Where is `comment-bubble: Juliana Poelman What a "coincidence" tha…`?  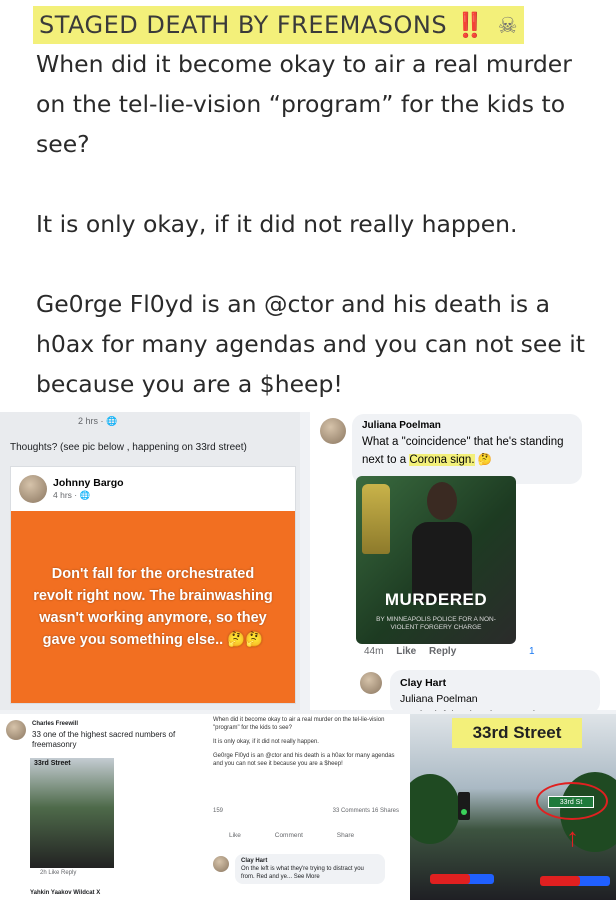 comment-bubble: Juliana Poelman What a "coincidence" tha… is located at coordinates (467, 449).